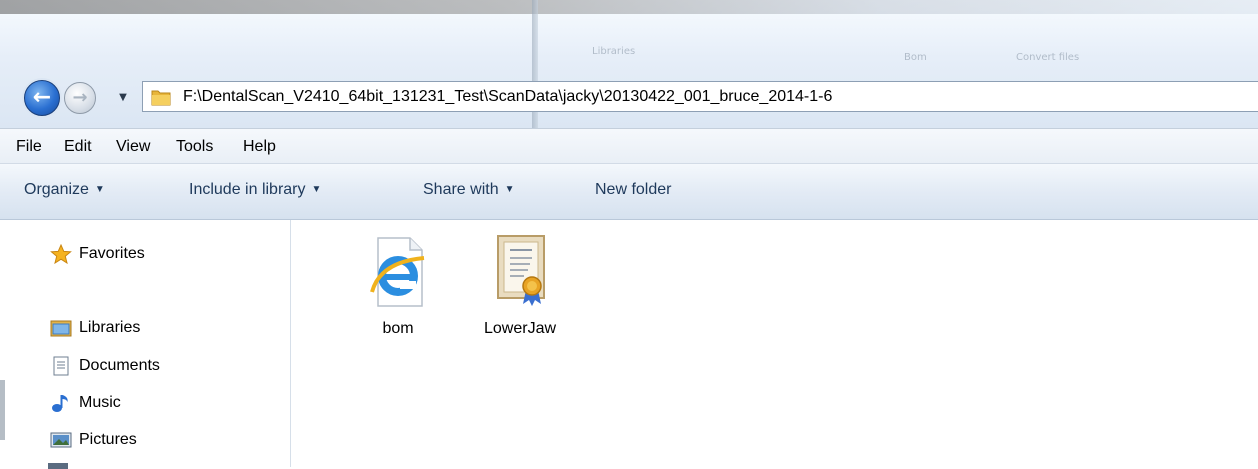 This screenshot has height=469, width=1258. I want to click on nav-documents-label: Documents, so click(119, 365).